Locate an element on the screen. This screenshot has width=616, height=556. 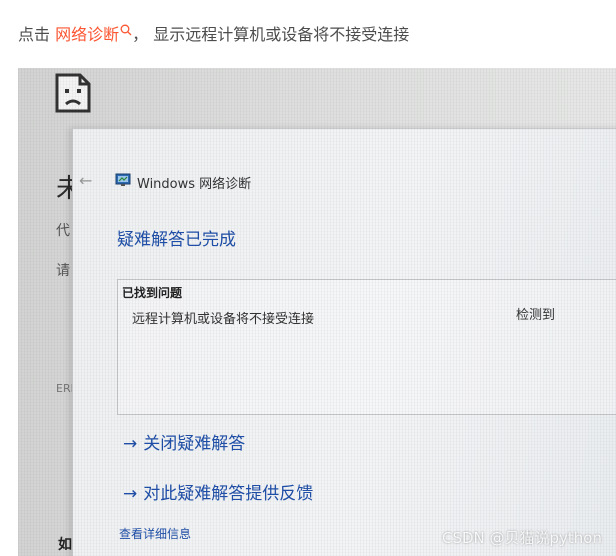
view-details-link: 查看详细信息 is located at coordinates (155, 533).